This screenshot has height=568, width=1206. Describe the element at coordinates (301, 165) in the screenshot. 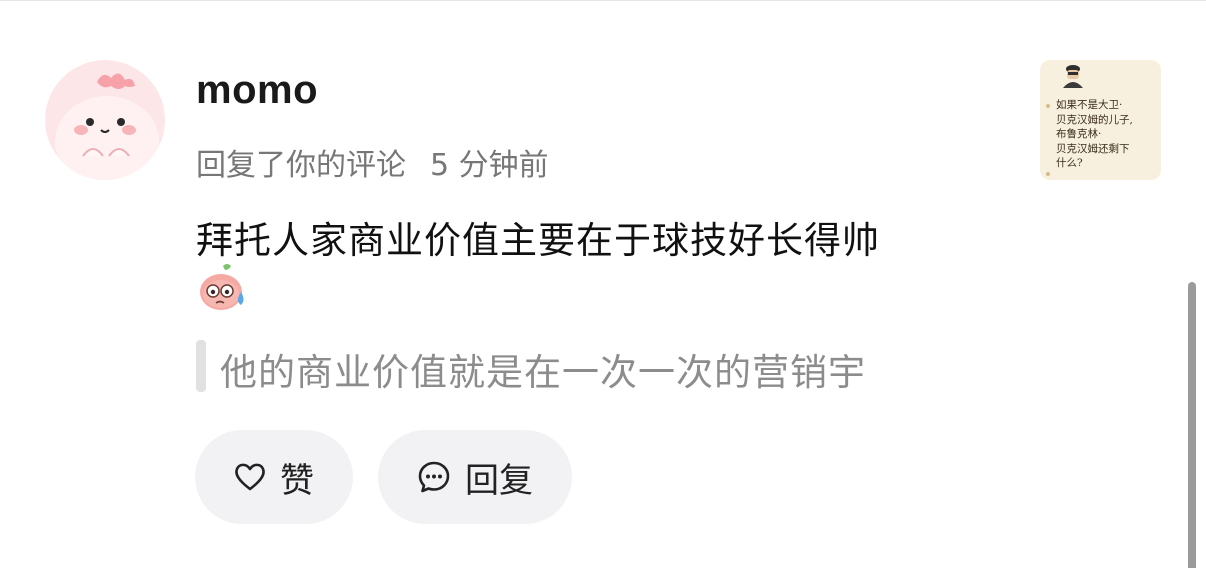

I see `action-text: 回复了你的评论` at that location.